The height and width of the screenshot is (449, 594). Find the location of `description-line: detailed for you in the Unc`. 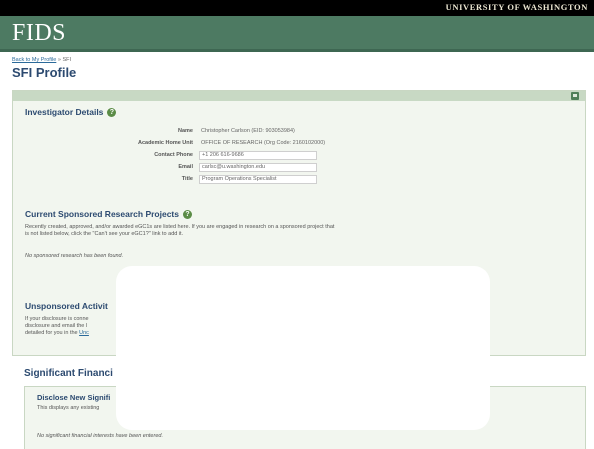

description-line: detailed for you in the Unc is located at coordinates (57, 333).